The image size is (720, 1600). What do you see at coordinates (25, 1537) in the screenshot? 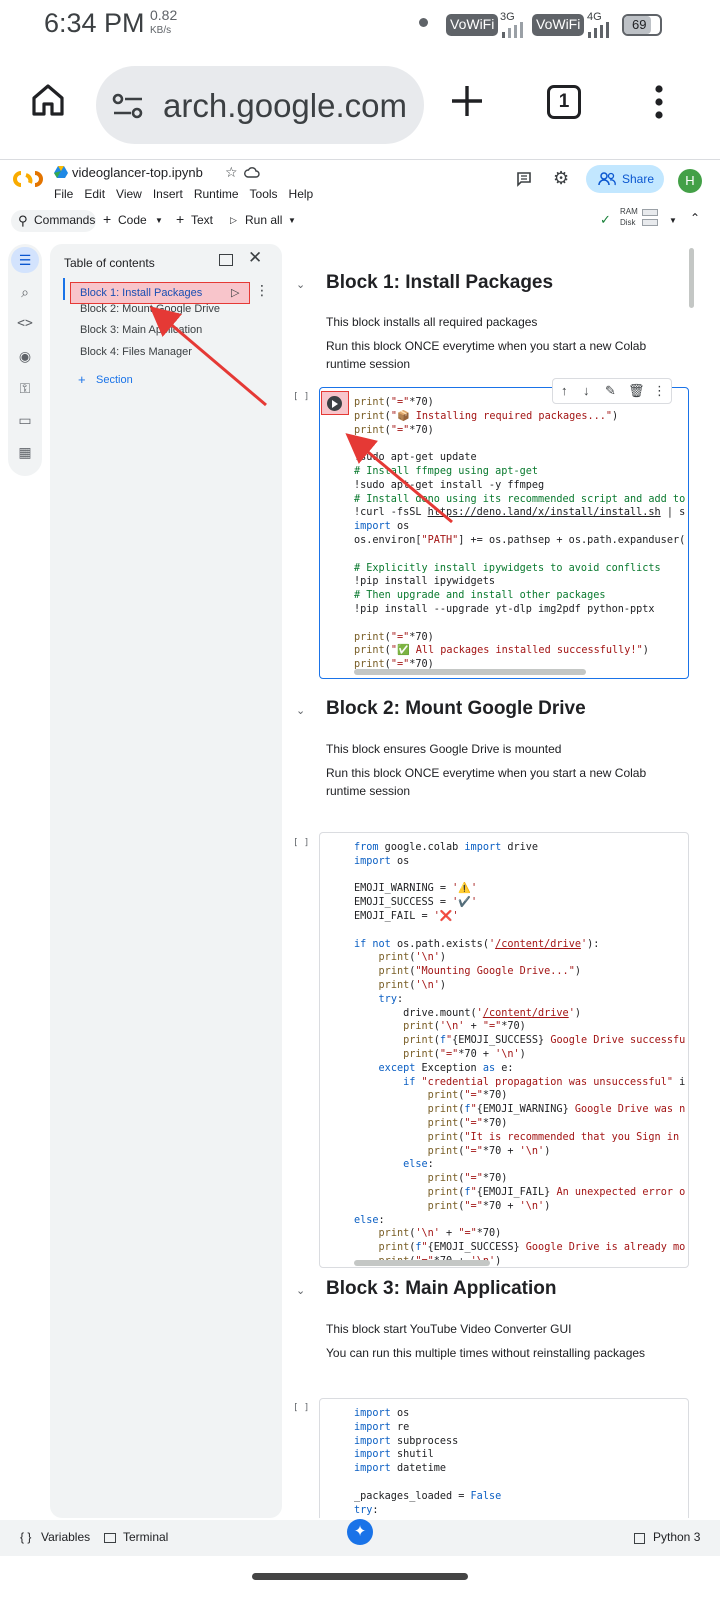
I see `variables-icon: { }` at bounding box center [25, 1537].